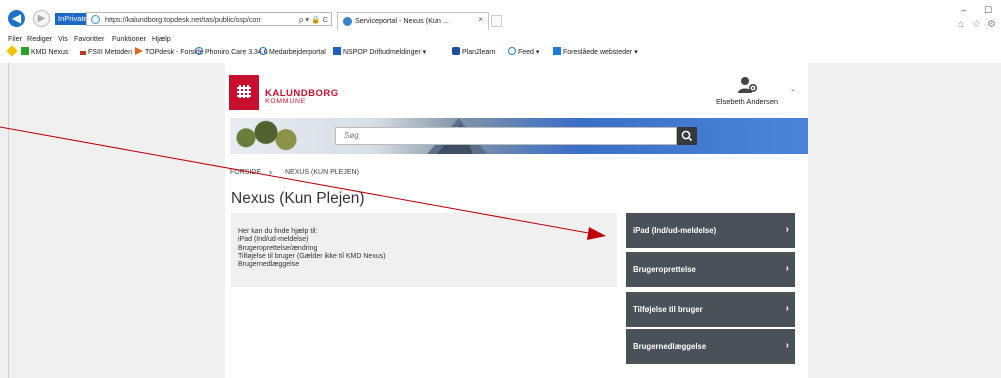  I want to click on action-label: Brugernedlæggelse, so click(670, 346).